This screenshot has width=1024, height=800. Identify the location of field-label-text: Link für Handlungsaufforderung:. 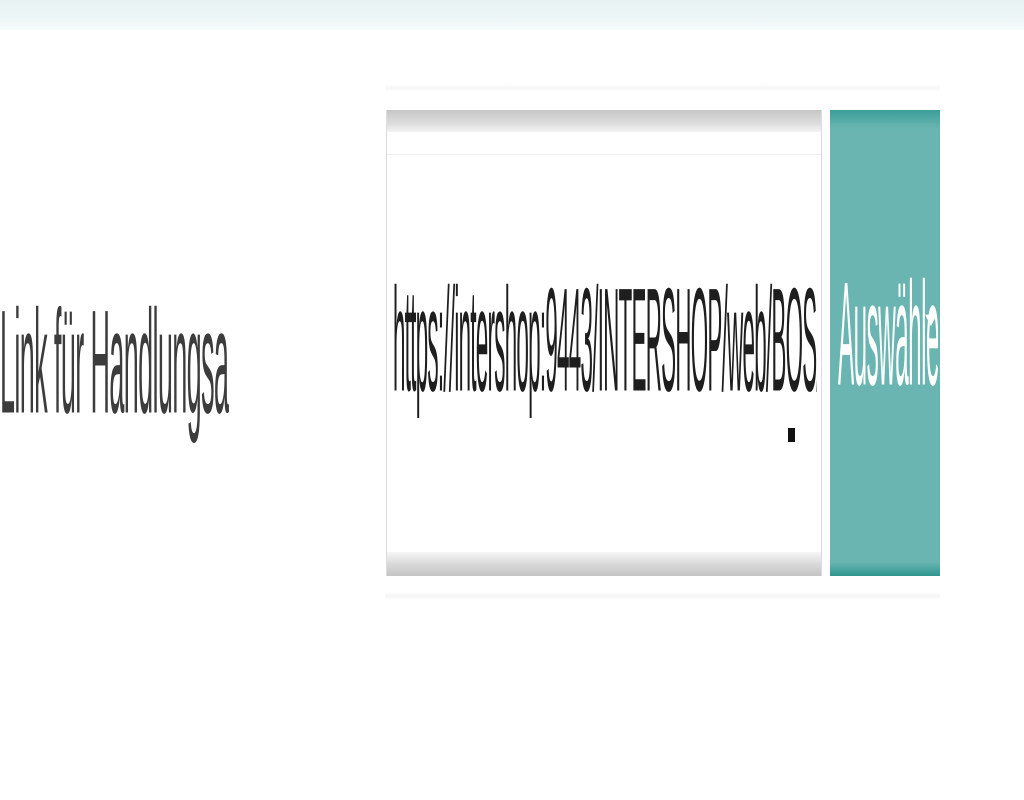
(115, 367).